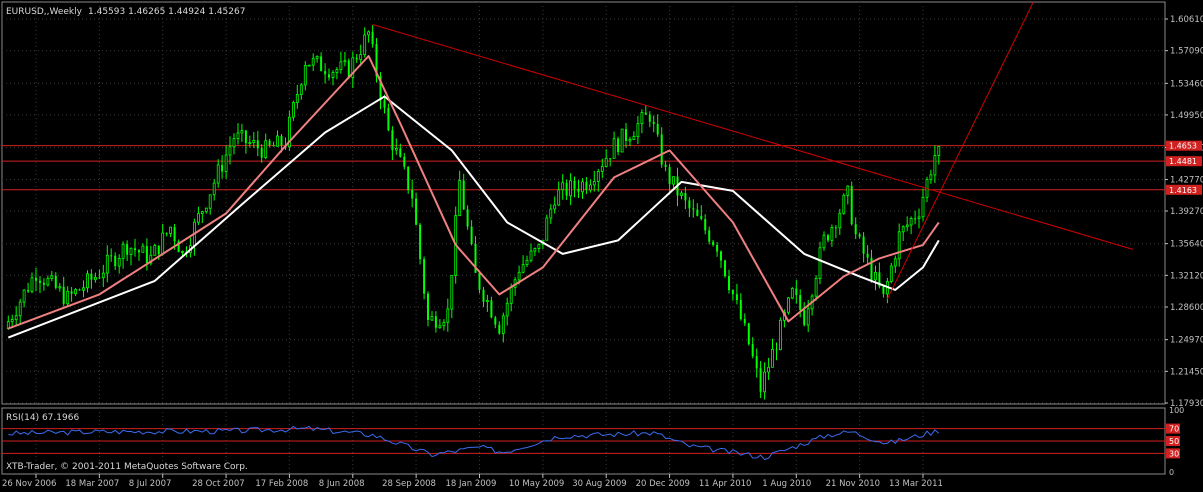  Describe the element at coordinates (1186, 341) in the screenshot. I see `price-tick-label: 1.24970` at that location.